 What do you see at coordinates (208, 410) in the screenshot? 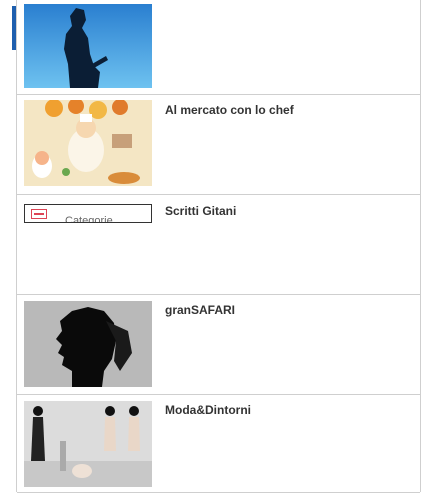
I see `post-title: Moda&Dintorni` at bounding box center [208, 410].